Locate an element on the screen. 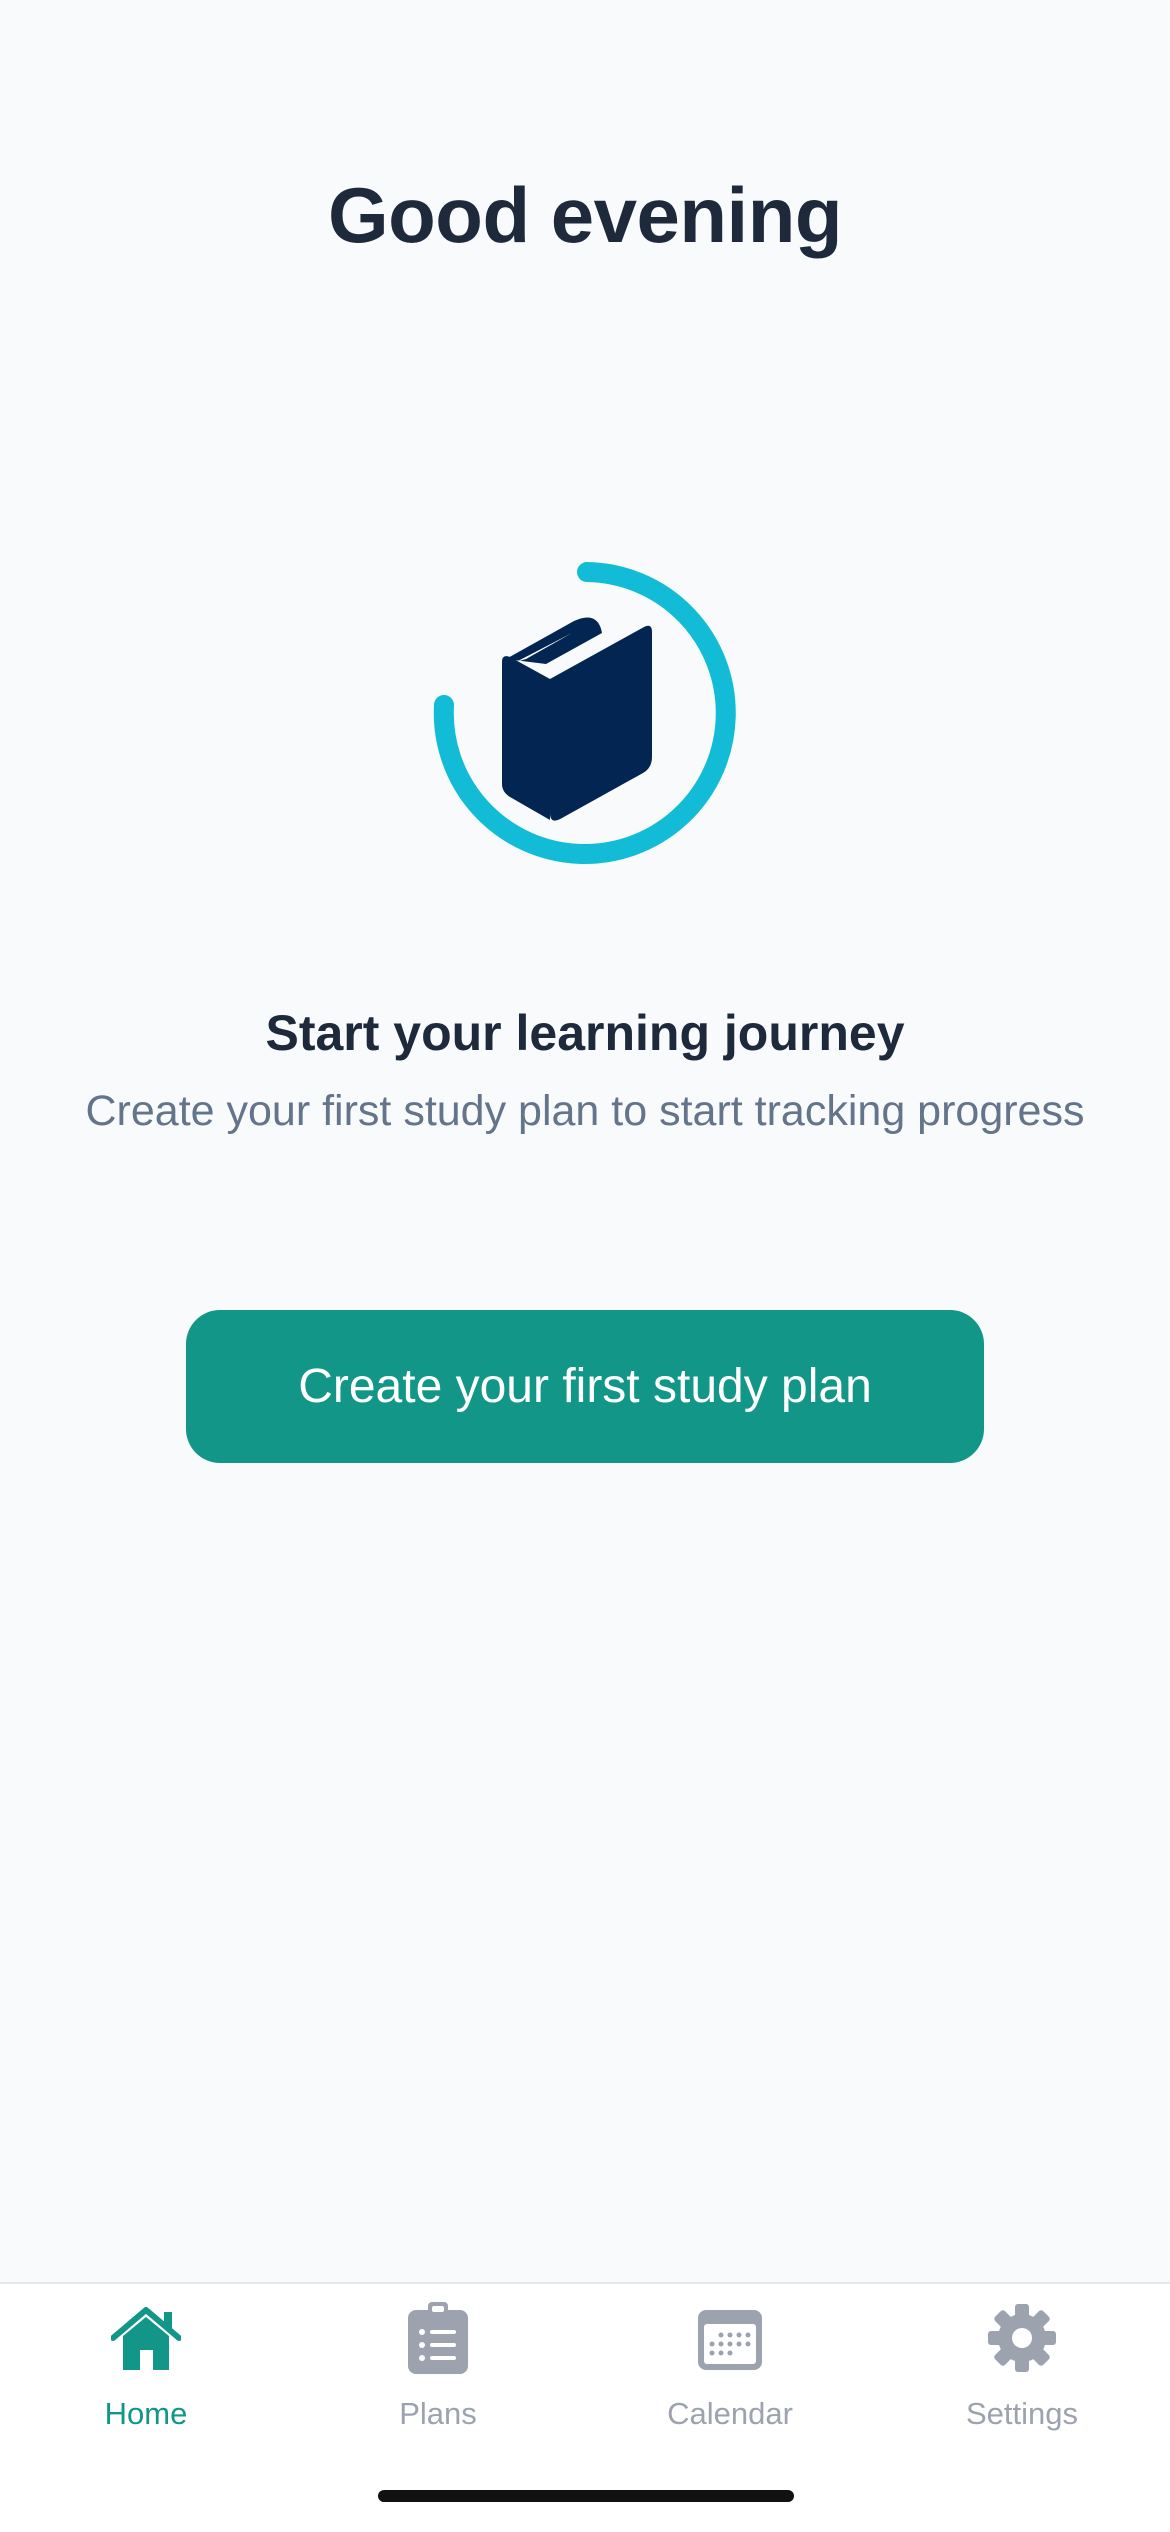  tab-settings: Settings is located at coordinates (1022, 2364).